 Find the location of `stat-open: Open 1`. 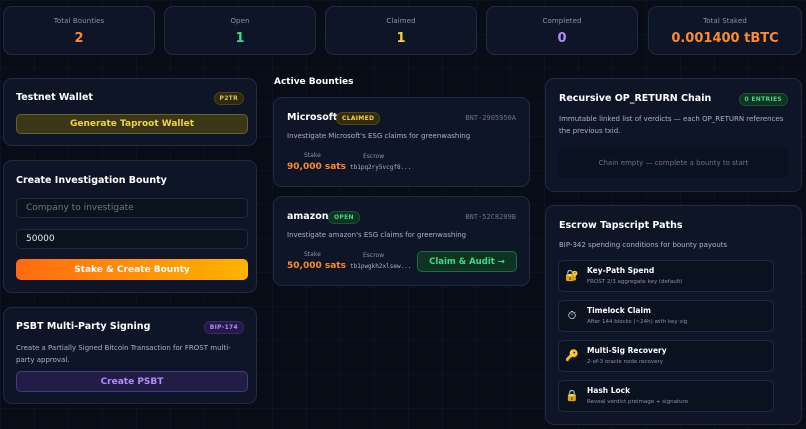

stat-open: Open 1 is located at coordinates (240, 30).